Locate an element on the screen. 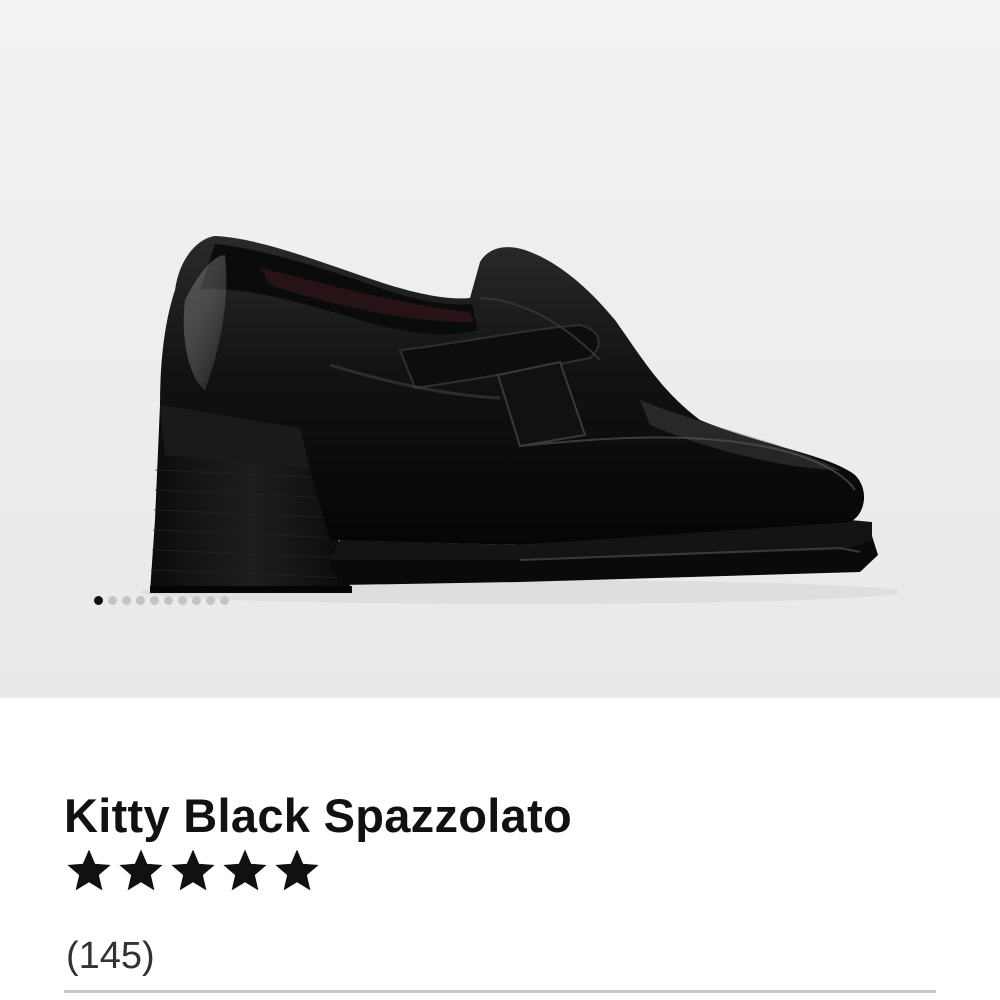 This screenshot has height=1000, width=1000. rating-stars is located at coordinates (193, 871).